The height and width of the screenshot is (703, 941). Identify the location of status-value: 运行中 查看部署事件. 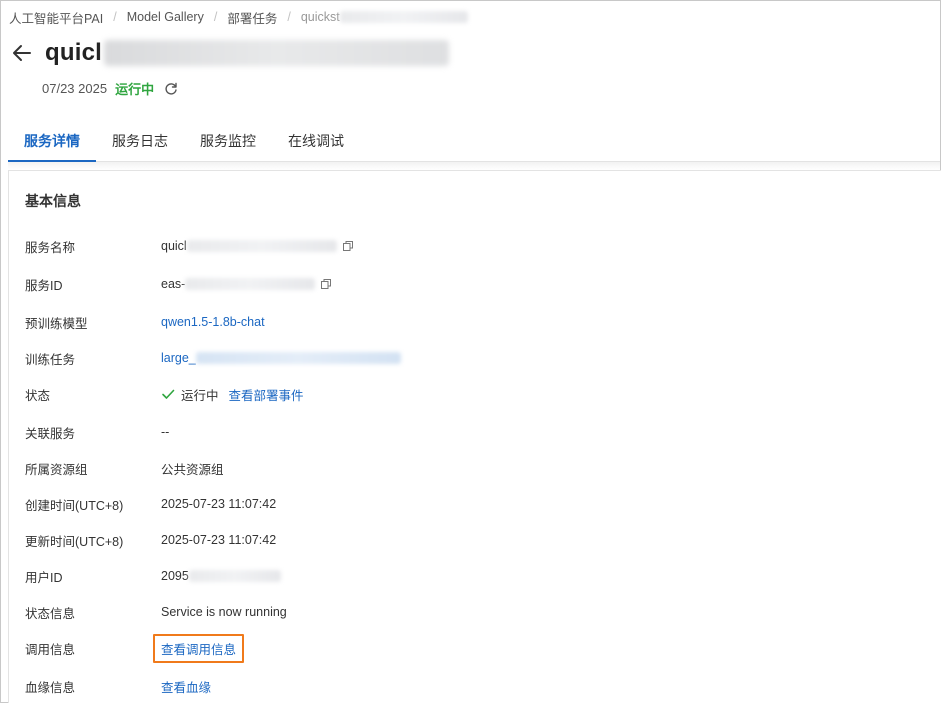
(232, 394).